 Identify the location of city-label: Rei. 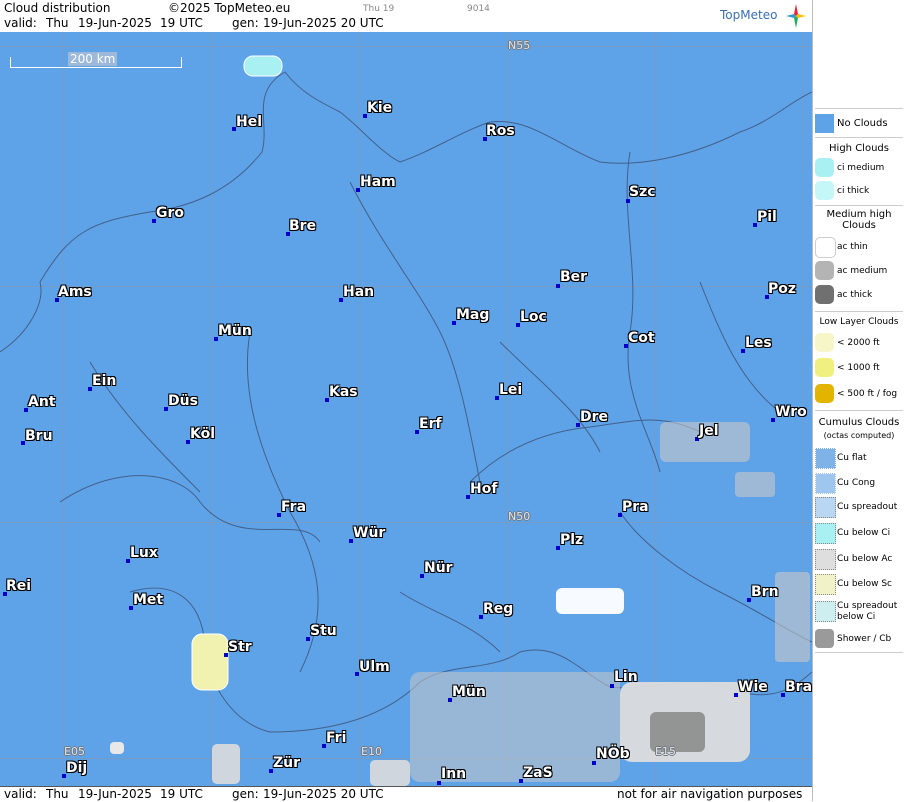
(18, 586).